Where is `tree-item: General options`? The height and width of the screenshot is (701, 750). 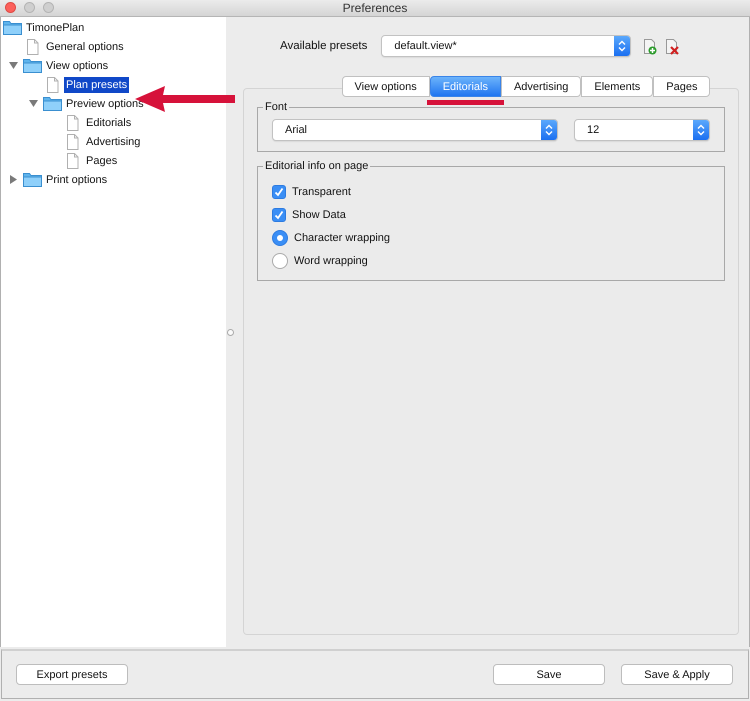
tree-item: General options is located at coordinates (85, 46).